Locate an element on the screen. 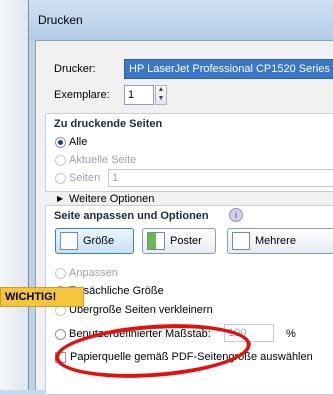 Image resolution: width=333 pixels, height=395 pixels. size-button: Größe is located at coordinates (94, 241).